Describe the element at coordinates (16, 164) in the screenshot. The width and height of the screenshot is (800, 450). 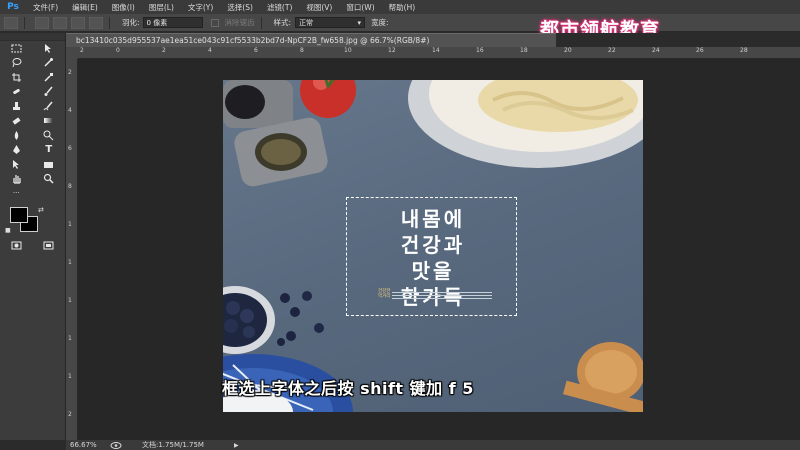
I see `path-selection-tool-icon` at that location.